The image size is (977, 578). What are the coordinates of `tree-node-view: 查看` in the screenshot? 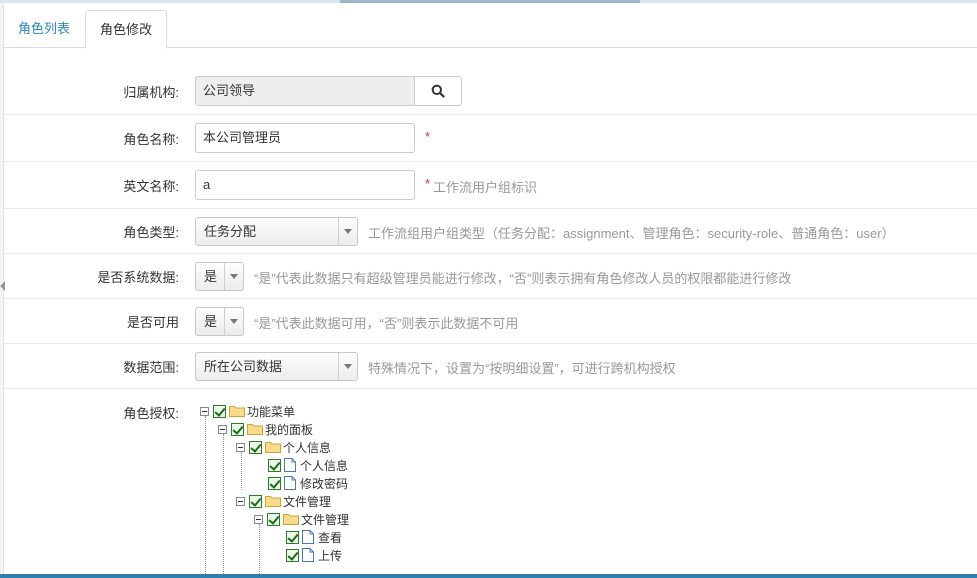 It's located at (314, 537).